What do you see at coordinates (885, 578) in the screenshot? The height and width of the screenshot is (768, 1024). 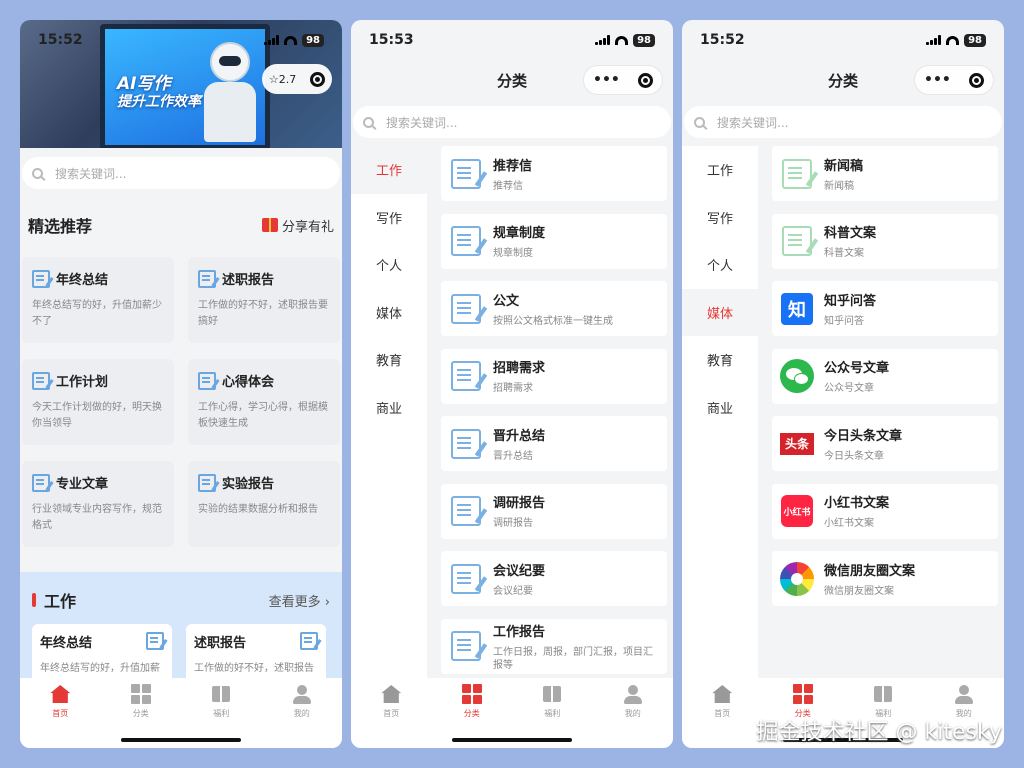 I see `list-item: 微信朋友圈文案 微信朋友圈文案` at bounding box center [885, 578].